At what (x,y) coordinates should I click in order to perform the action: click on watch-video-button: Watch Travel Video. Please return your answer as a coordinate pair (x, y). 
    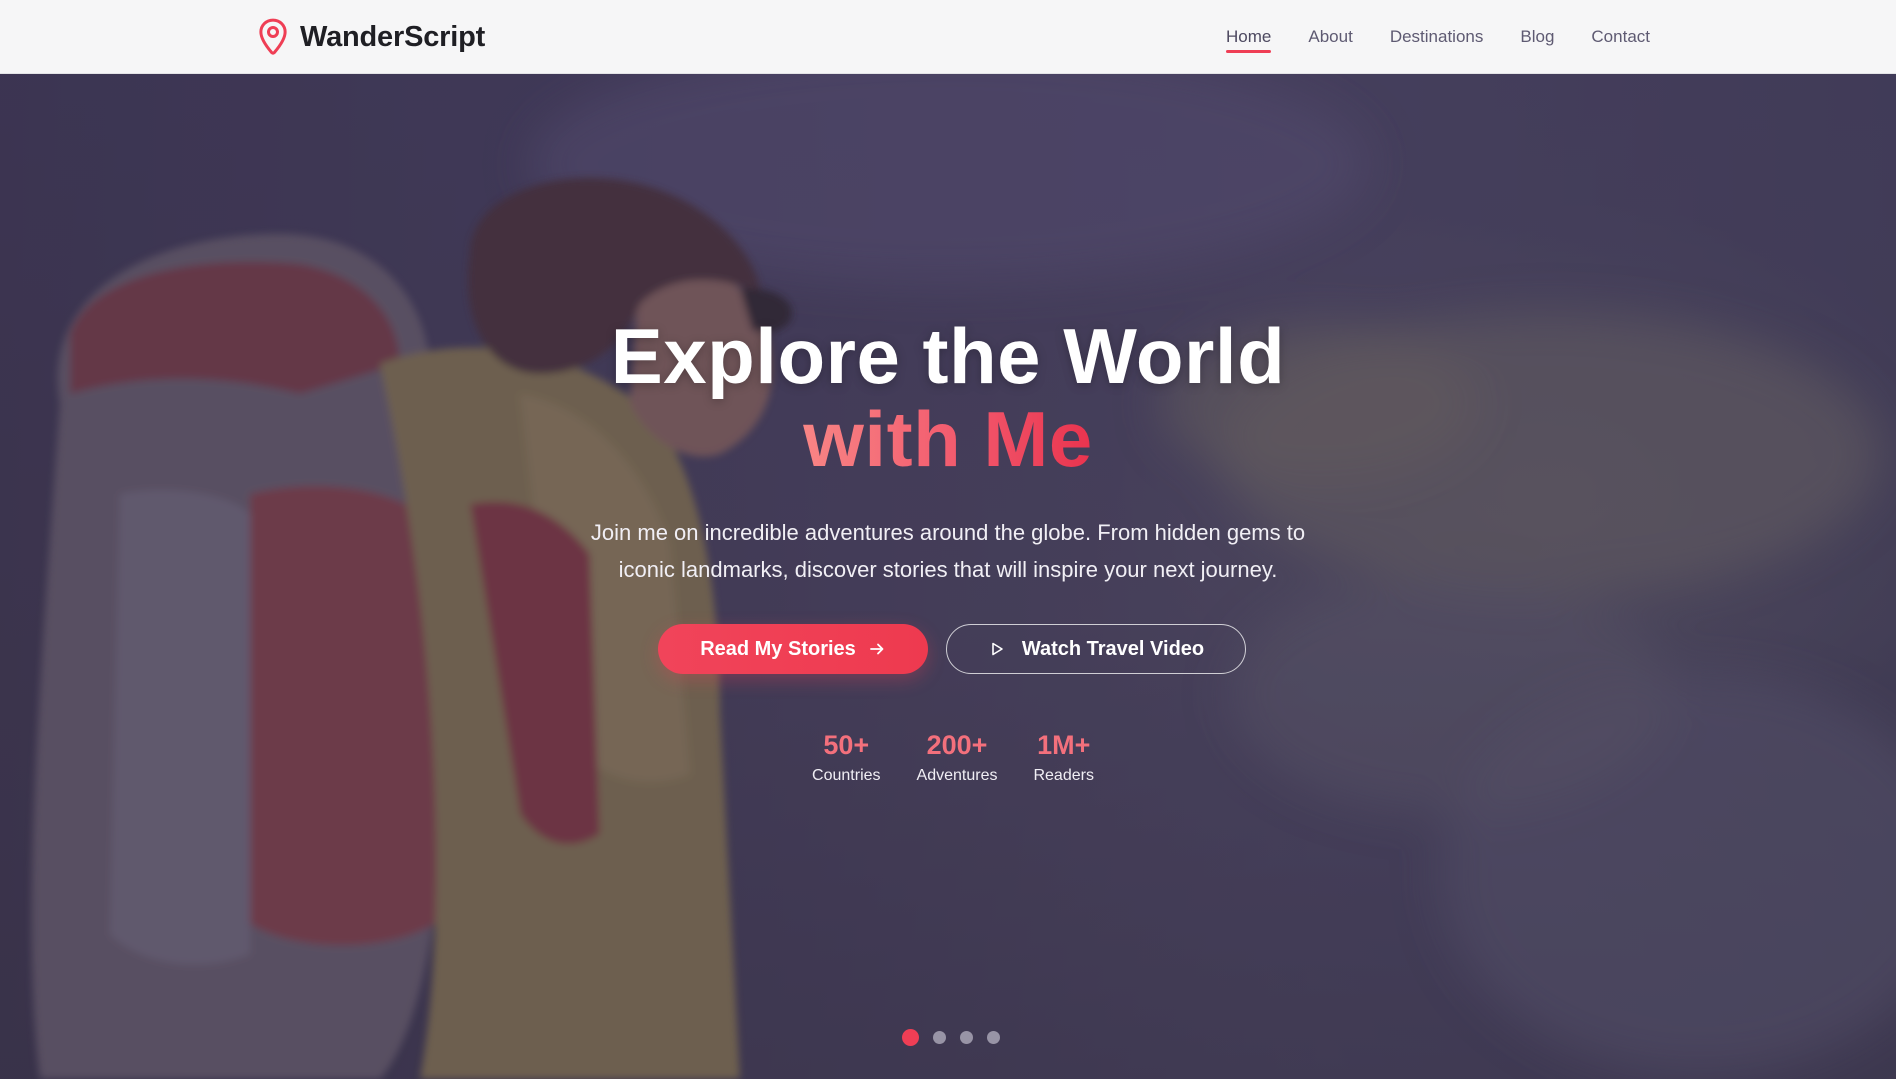
    Looking at the image, I should click on (1096, 649).